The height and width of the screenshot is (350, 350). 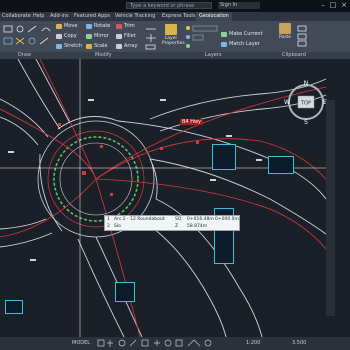 I want to click on tab-add-ins: Add-ins, so click(x=59, y=16).